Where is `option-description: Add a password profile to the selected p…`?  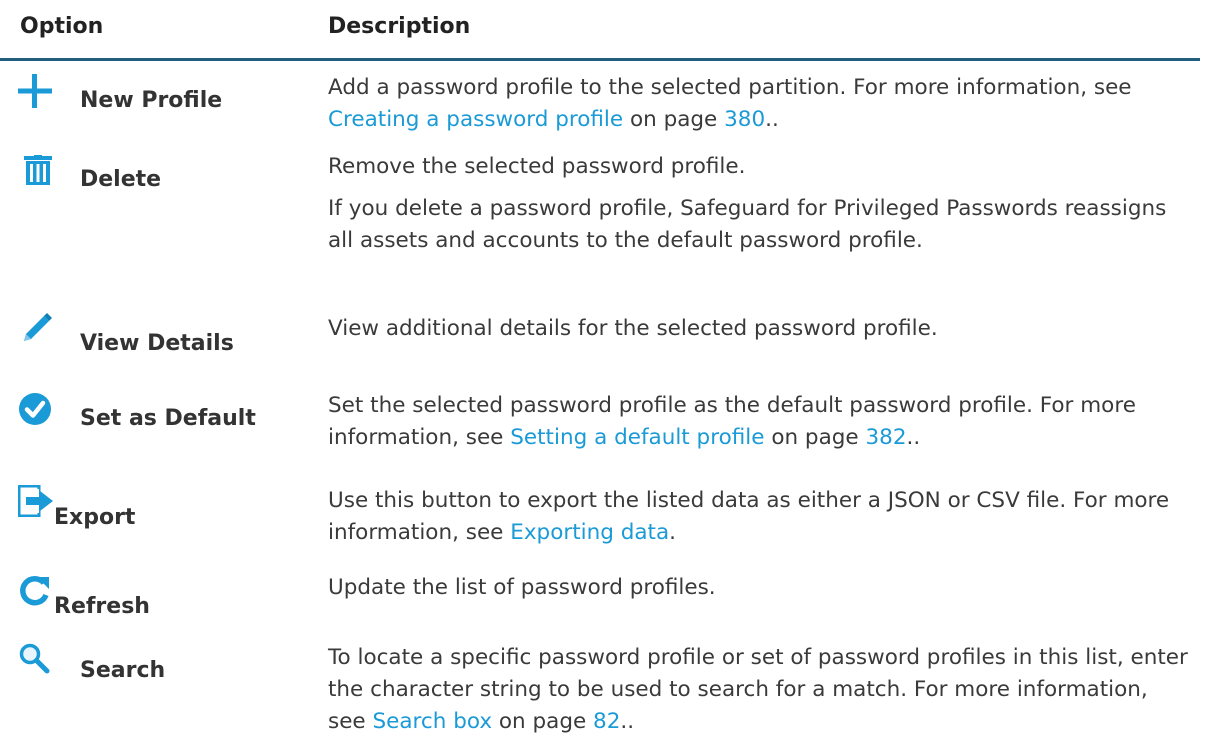
option-description: Add a password profile to the selected p… is located at coordinates (758, 104).